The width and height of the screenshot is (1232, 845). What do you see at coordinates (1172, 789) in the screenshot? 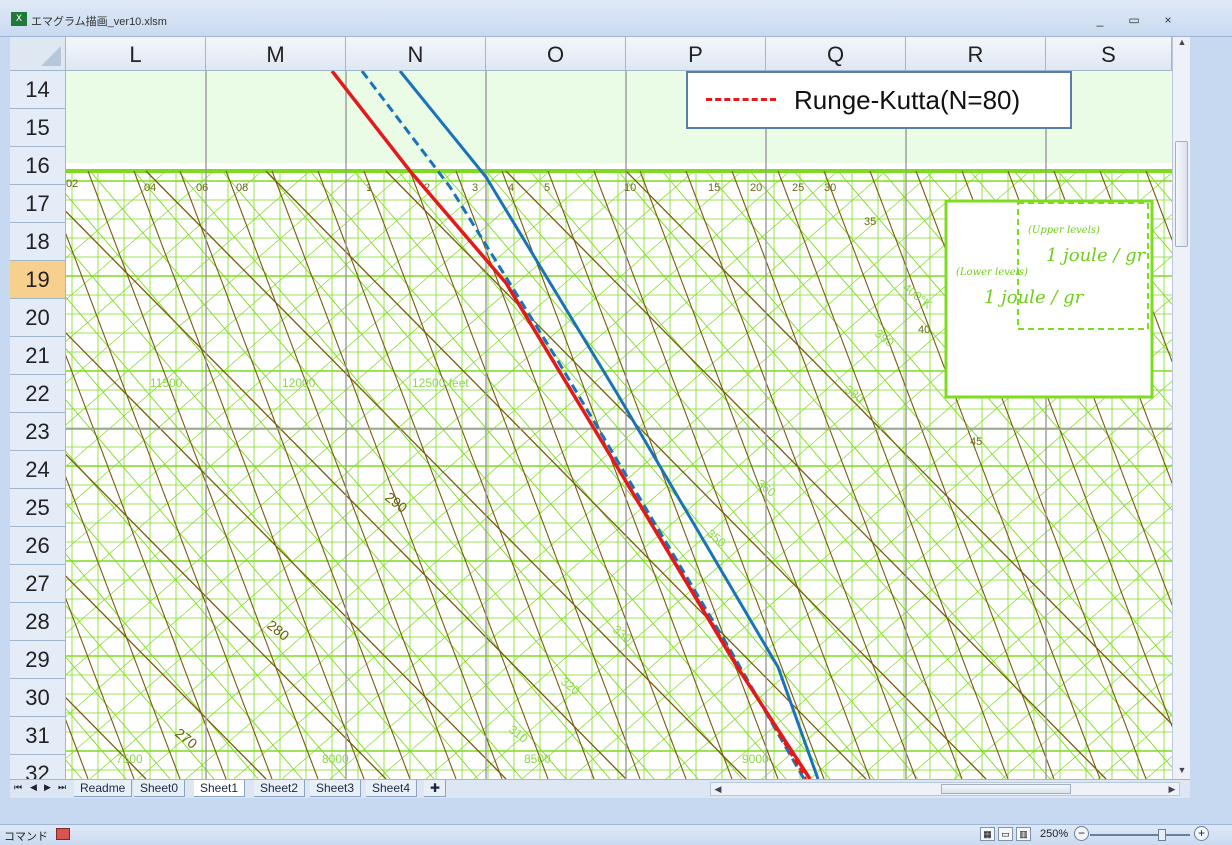
I see `scroll-right-icon: ▶` at bounding box center [1172, 789].